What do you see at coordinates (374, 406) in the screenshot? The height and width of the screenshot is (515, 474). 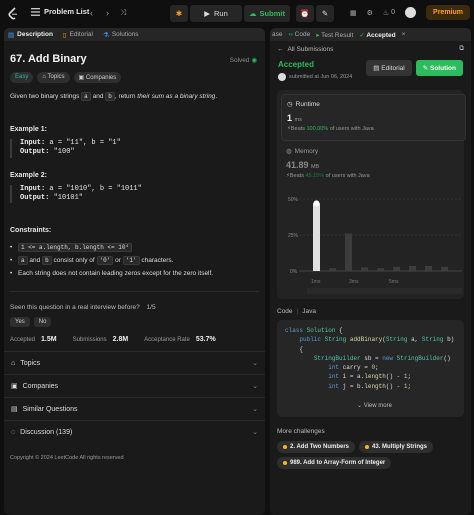 I see `view-more-button: ⌄ View more` at bounding box center [374, 406].